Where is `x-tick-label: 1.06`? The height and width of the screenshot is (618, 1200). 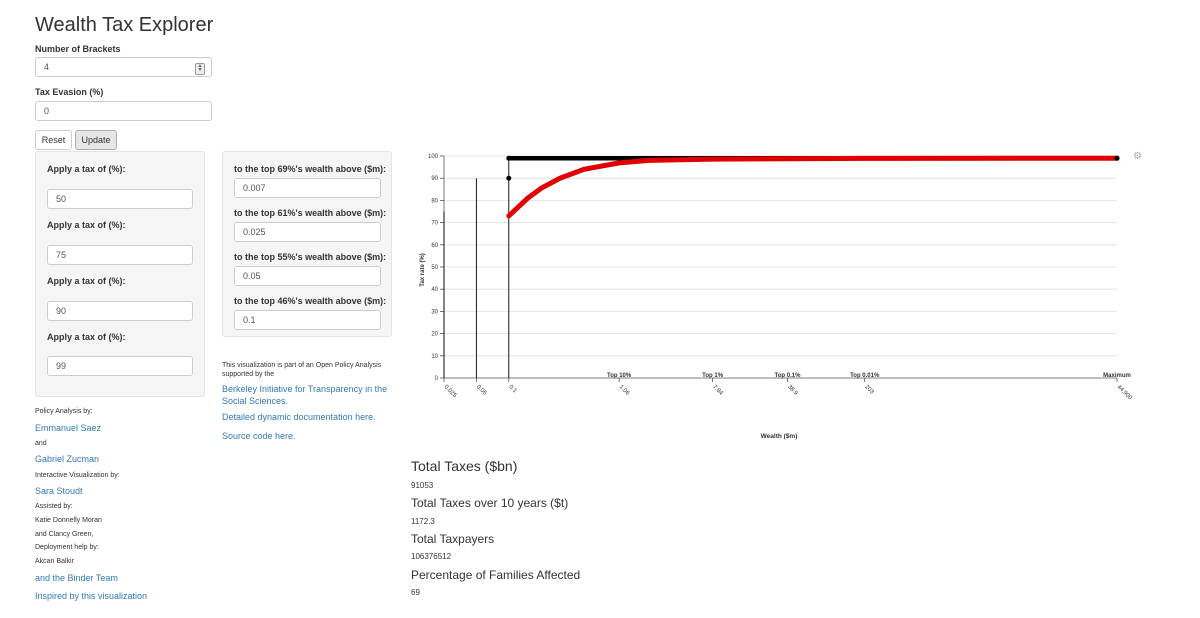 x-tick-label: 1.06 is located at coordinates (624, 390).